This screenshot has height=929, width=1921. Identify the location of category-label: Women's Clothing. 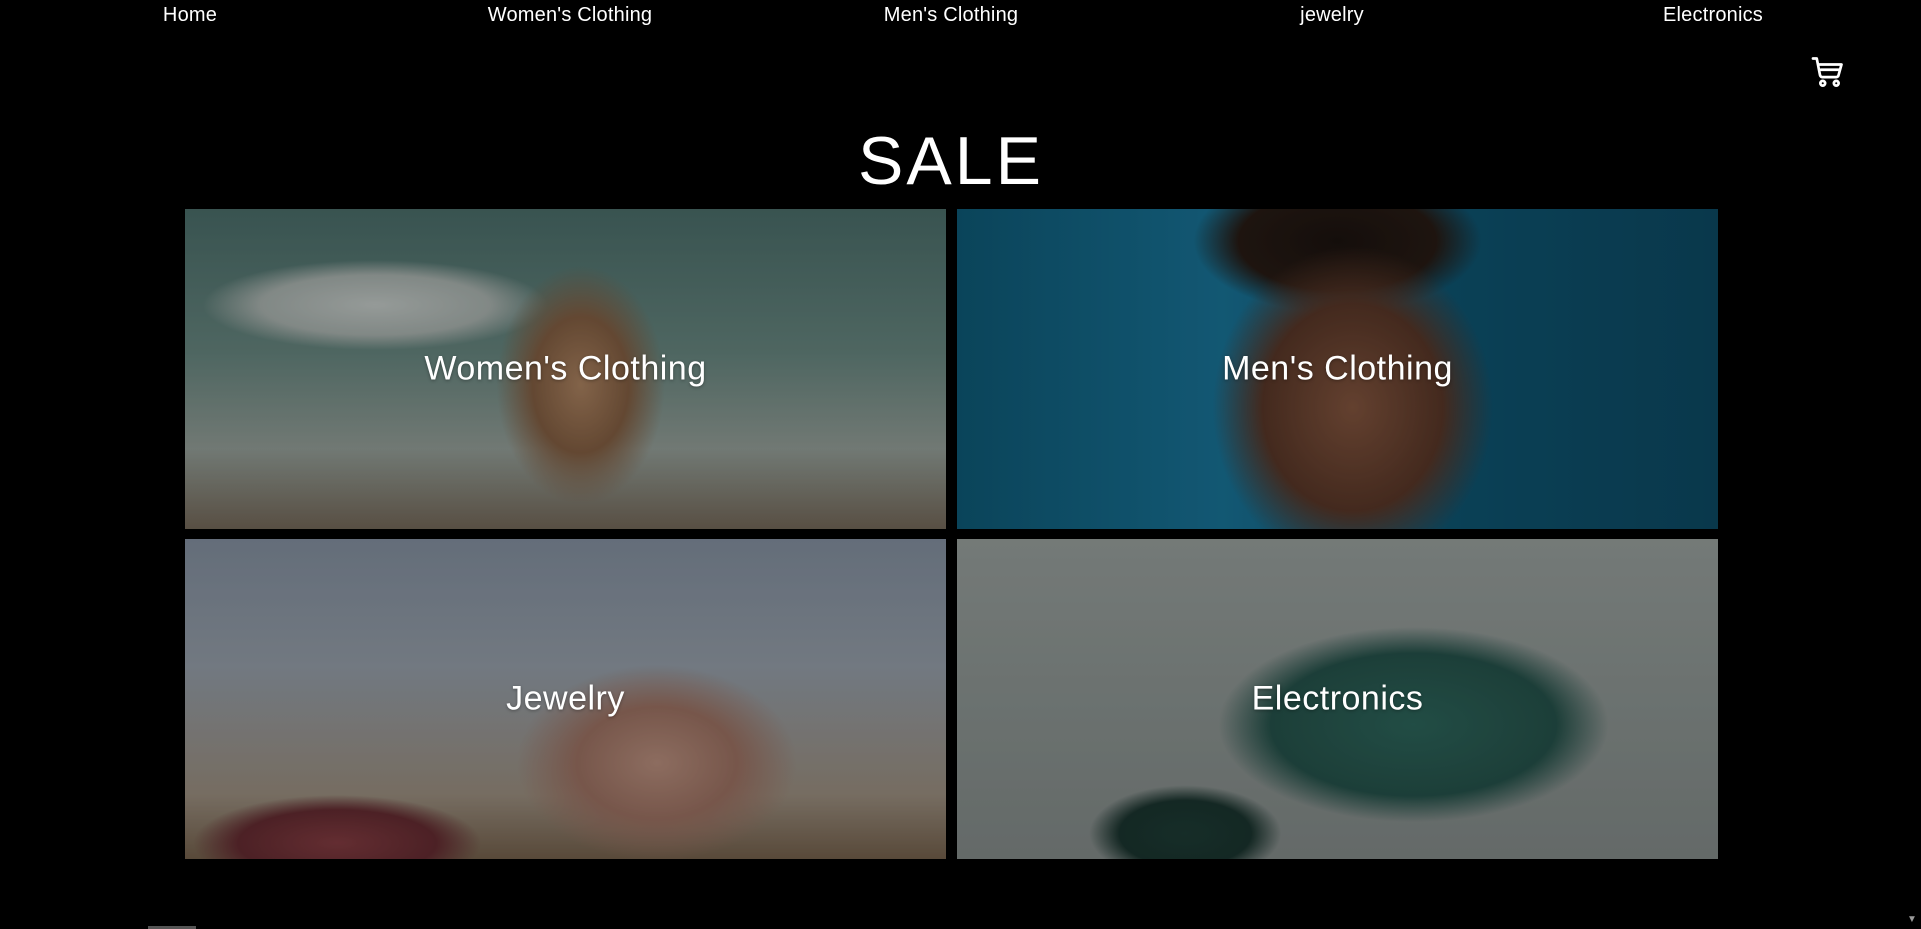
(565, 368).